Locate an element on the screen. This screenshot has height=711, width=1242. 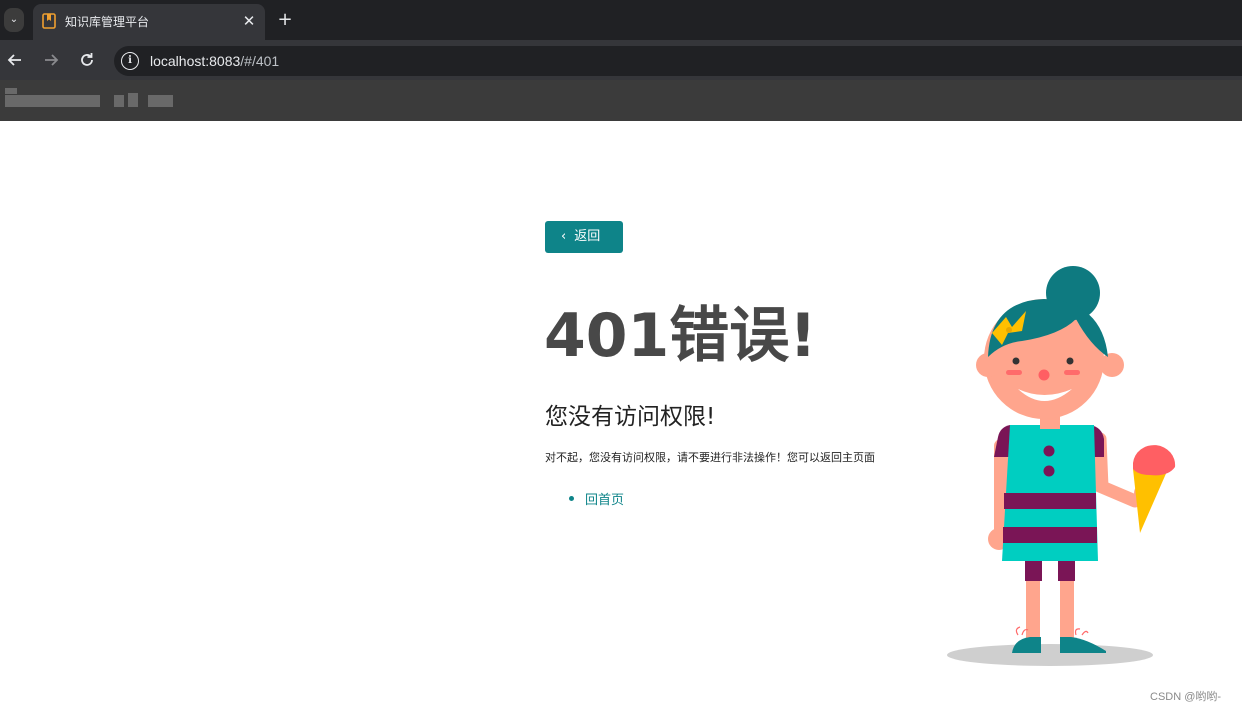
site-info-icon: i is located at coordinates (130, 61).